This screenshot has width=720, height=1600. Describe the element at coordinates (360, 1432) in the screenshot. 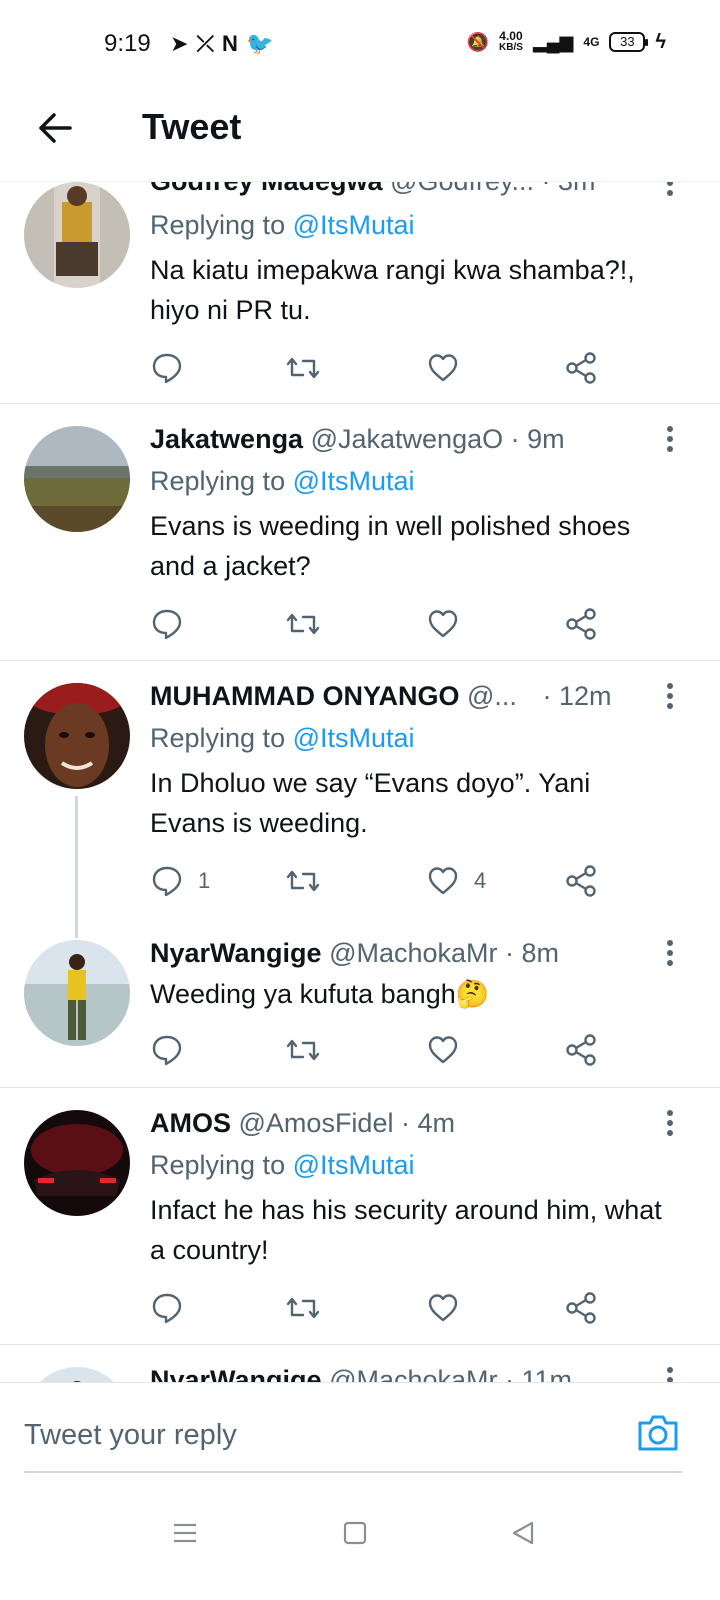

I see `reply-composer: Tweet your reply` at that location.